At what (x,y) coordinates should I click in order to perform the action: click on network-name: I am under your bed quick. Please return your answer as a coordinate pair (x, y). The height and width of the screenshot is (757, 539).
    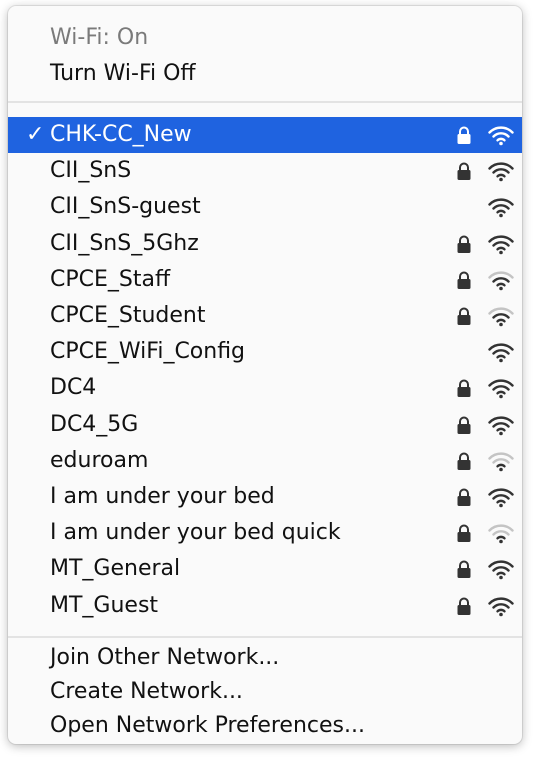
    Looking at the image, I should click on (195, 533).